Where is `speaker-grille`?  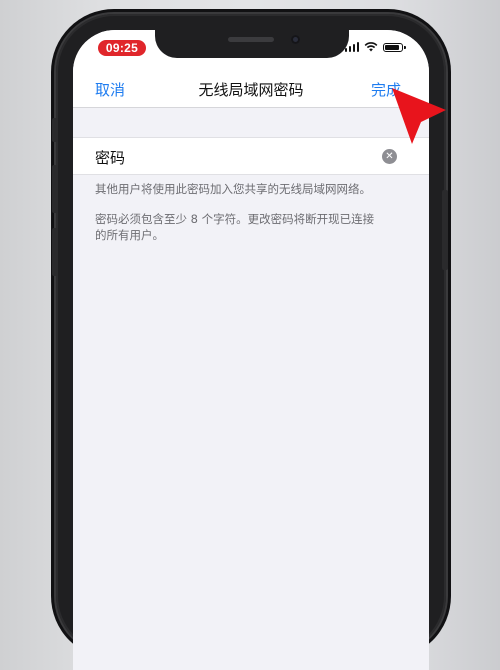
speaker-grille is located at coordinates (251, 39).